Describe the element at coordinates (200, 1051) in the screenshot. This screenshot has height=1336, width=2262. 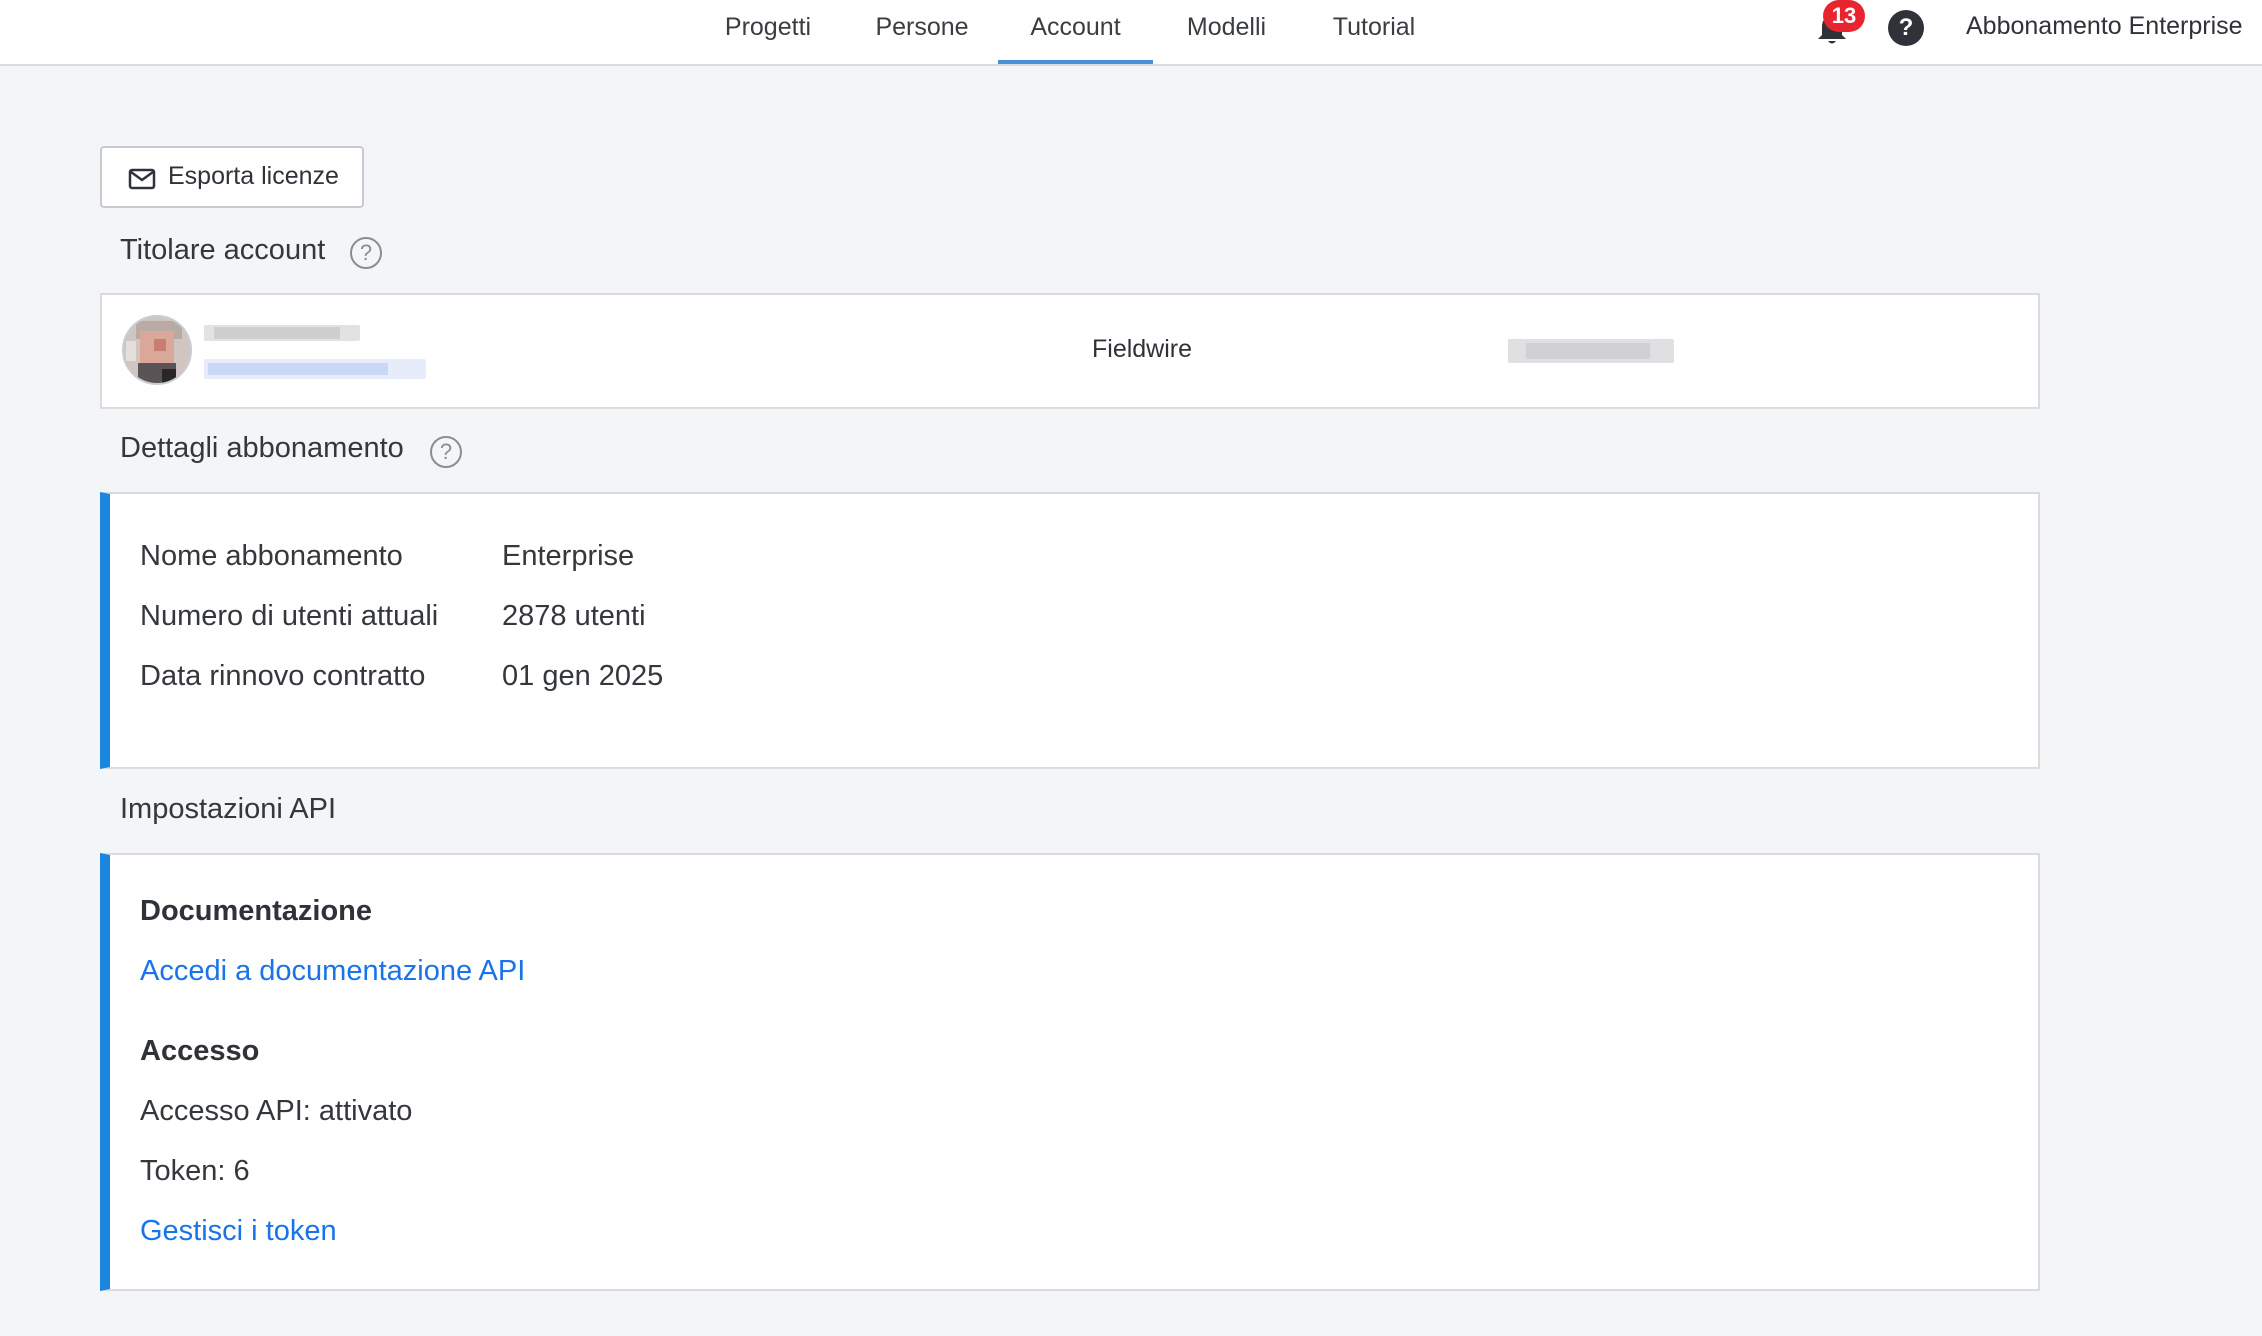
I see `access-heading: Accesso` at that location.